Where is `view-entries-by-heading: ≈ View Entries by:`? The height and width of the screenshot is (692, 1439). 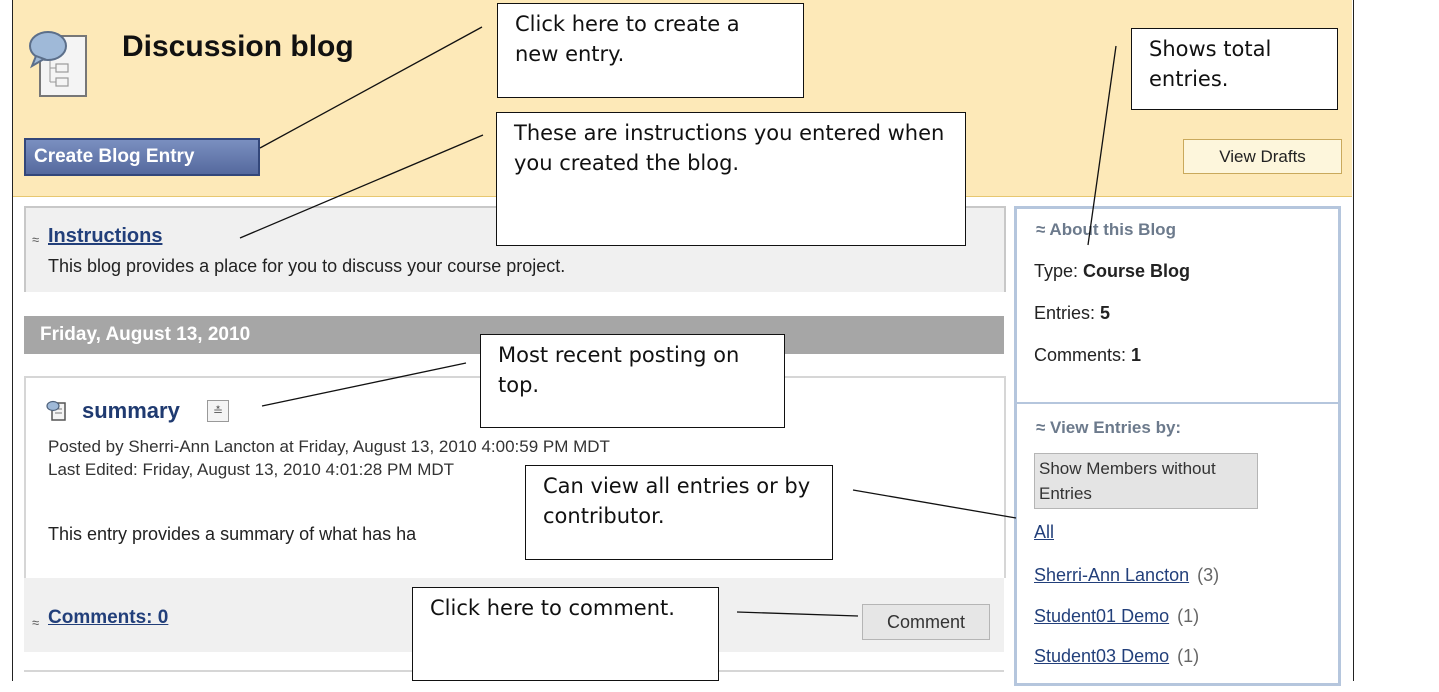
view-entries-by-heading: ≈ View Entries by: is located at coordinates (1108, 428).